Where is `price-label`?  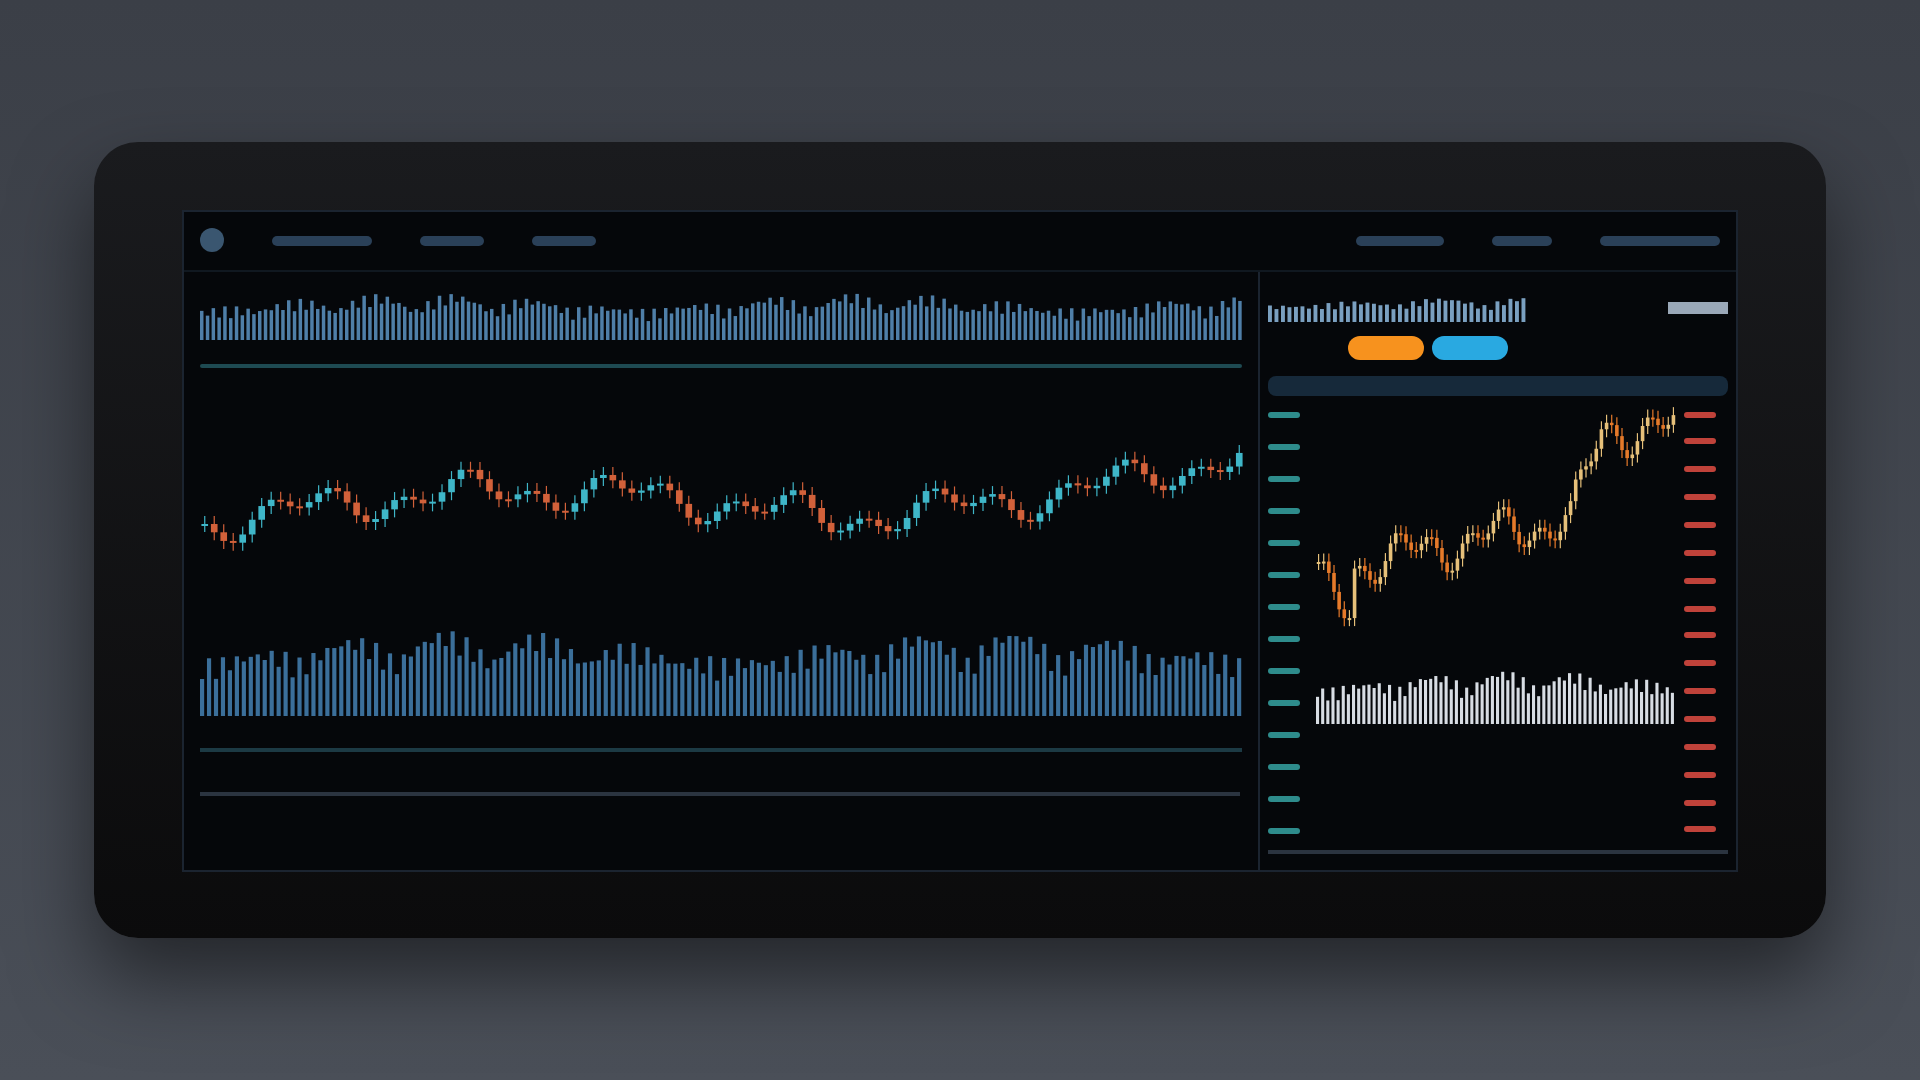 price-label is located at coordinates (1698, 307).